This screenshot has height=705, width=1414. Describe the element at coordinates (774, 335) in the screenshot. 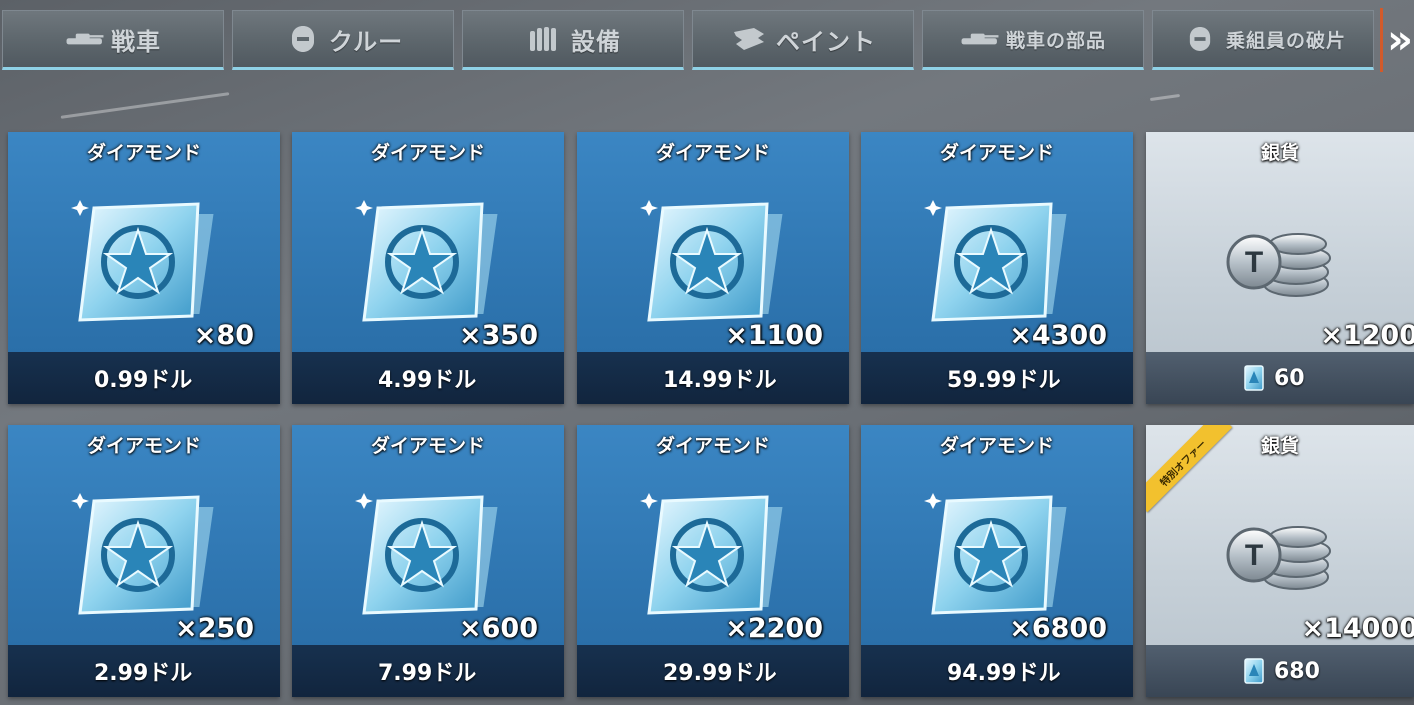

I see `product-quantity: ×1100` at that location.